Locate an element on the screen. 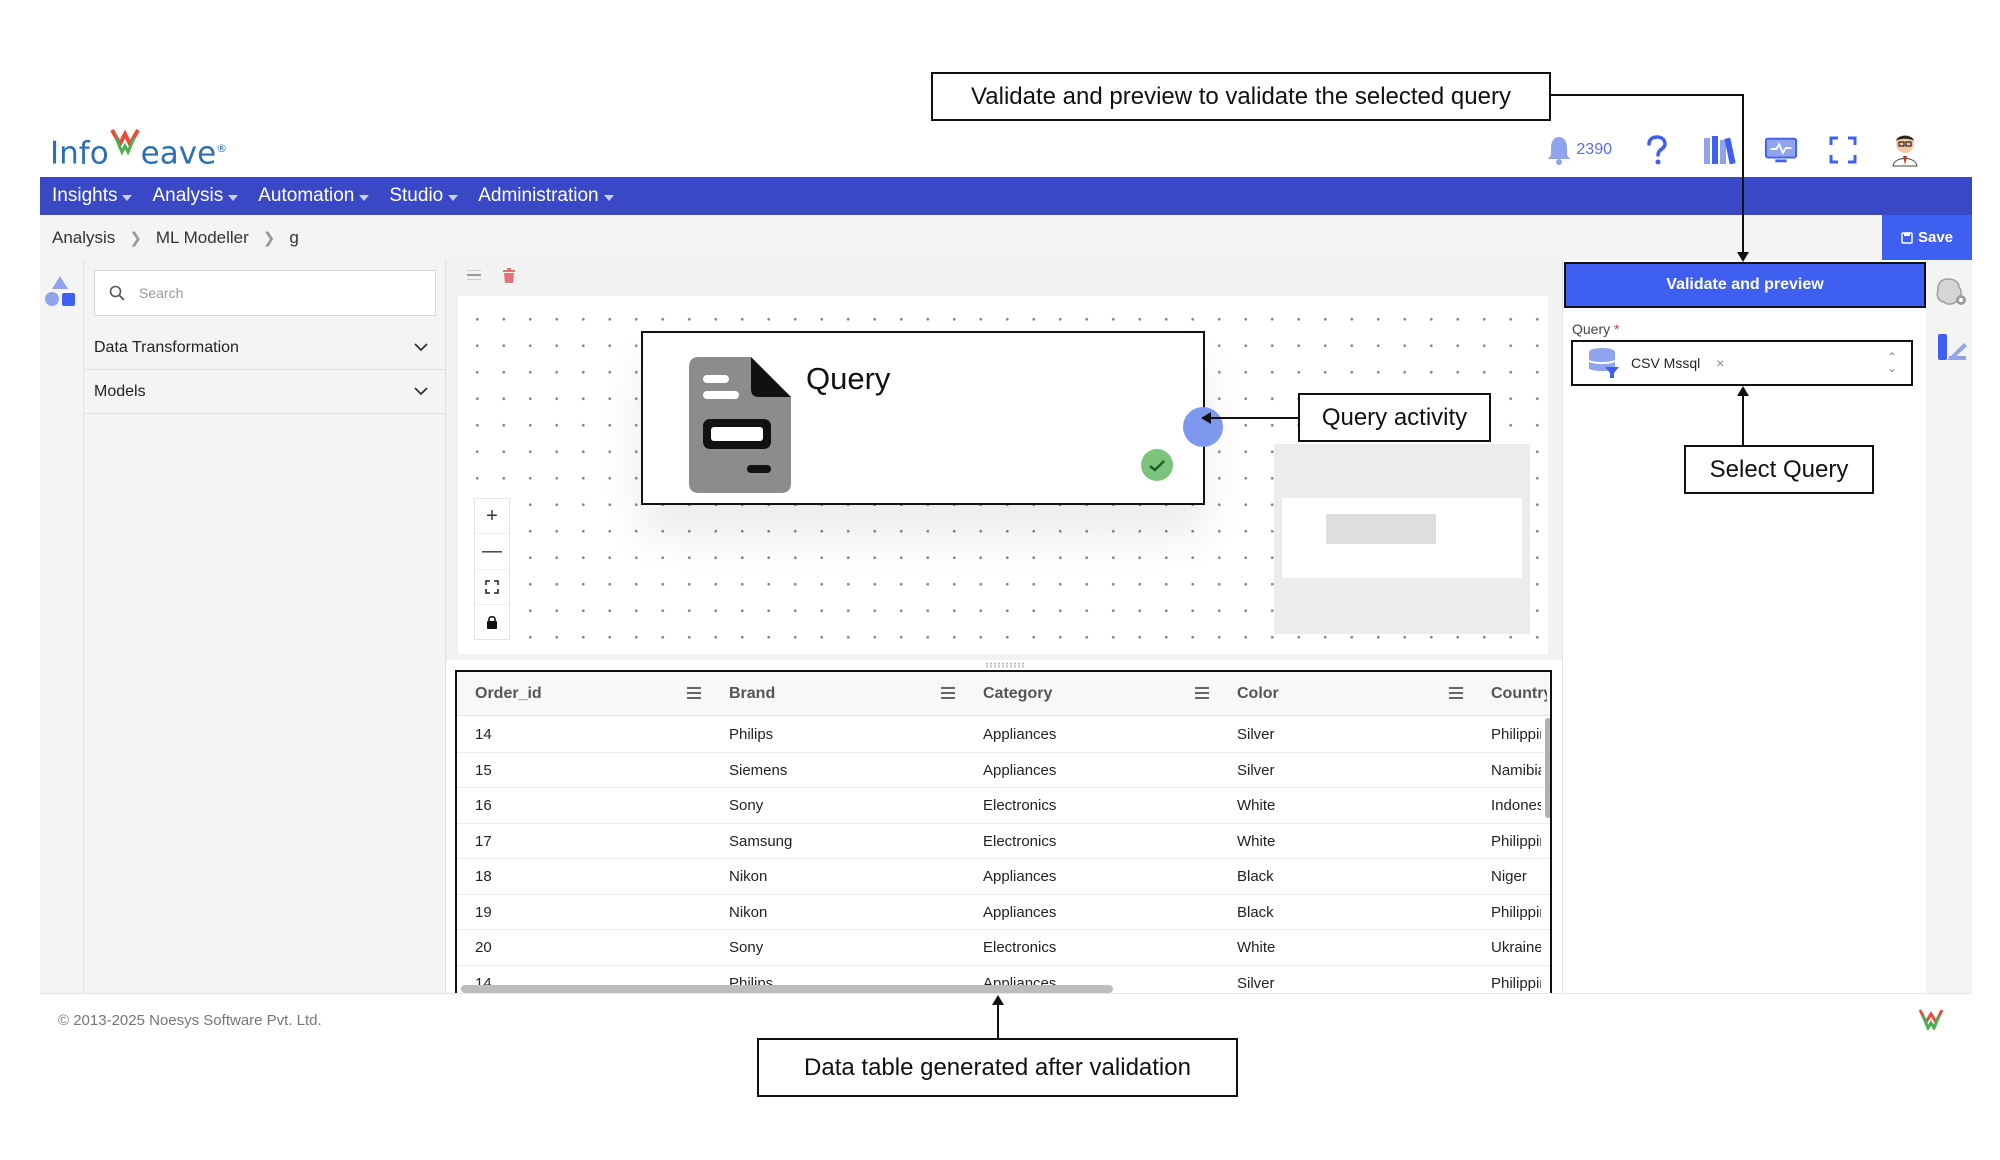 Image resolution: width=2000 pixels, height=1160 pixels. callout-text: Data table generated after validation is located at coordinates (997, 1067).